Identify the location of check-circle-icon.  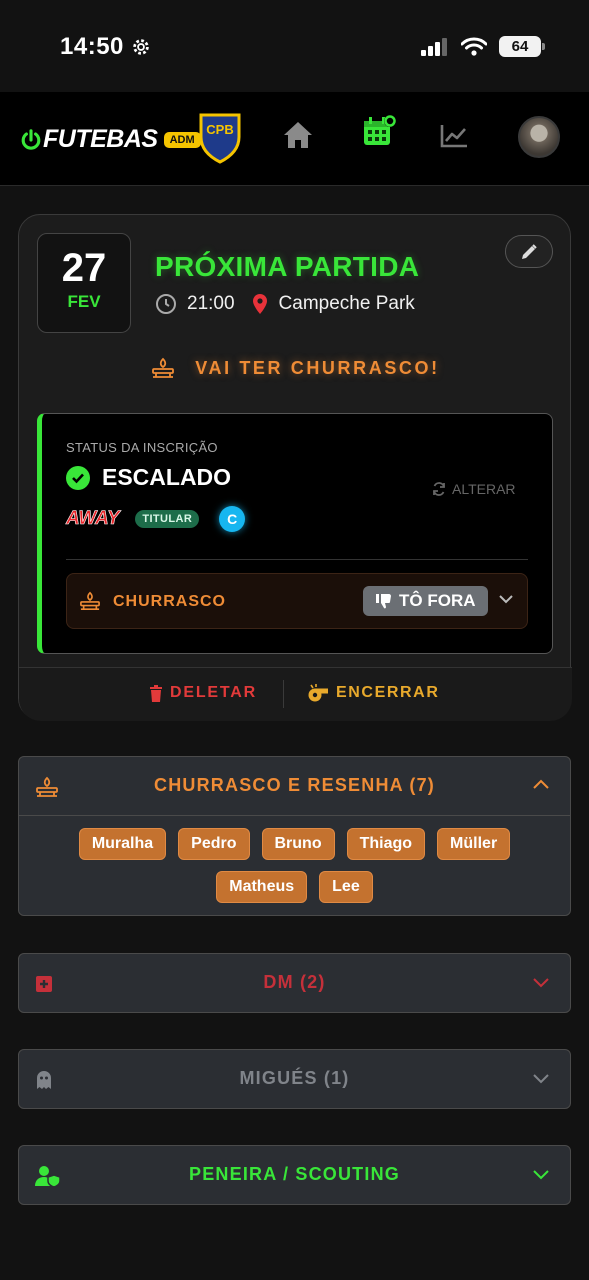
(78, 477).